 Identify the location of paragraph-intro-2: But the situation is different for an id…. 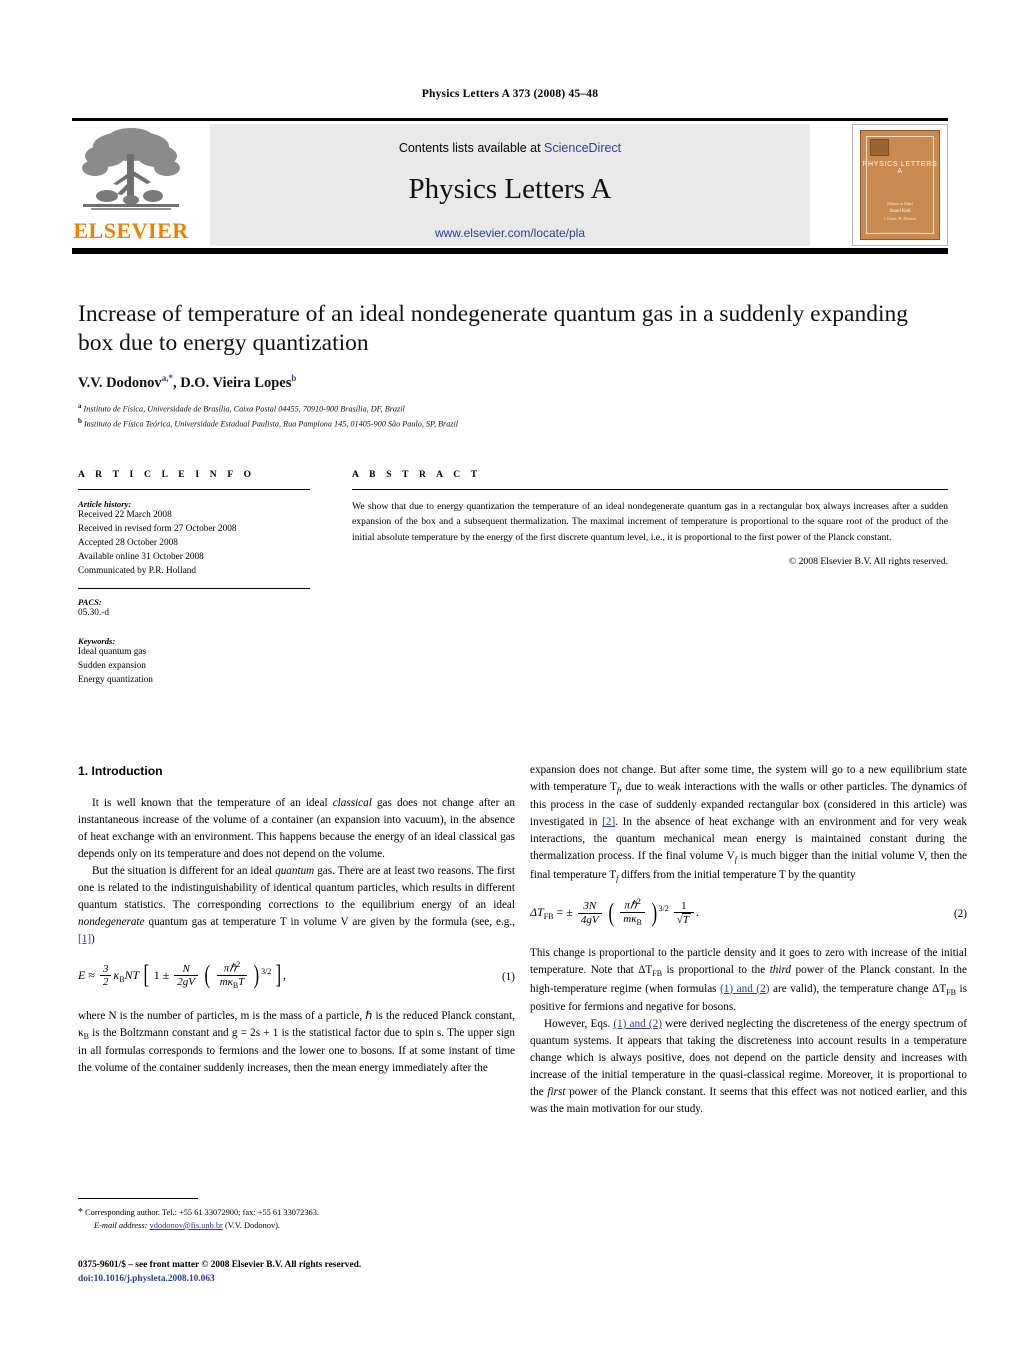
(296, 905).